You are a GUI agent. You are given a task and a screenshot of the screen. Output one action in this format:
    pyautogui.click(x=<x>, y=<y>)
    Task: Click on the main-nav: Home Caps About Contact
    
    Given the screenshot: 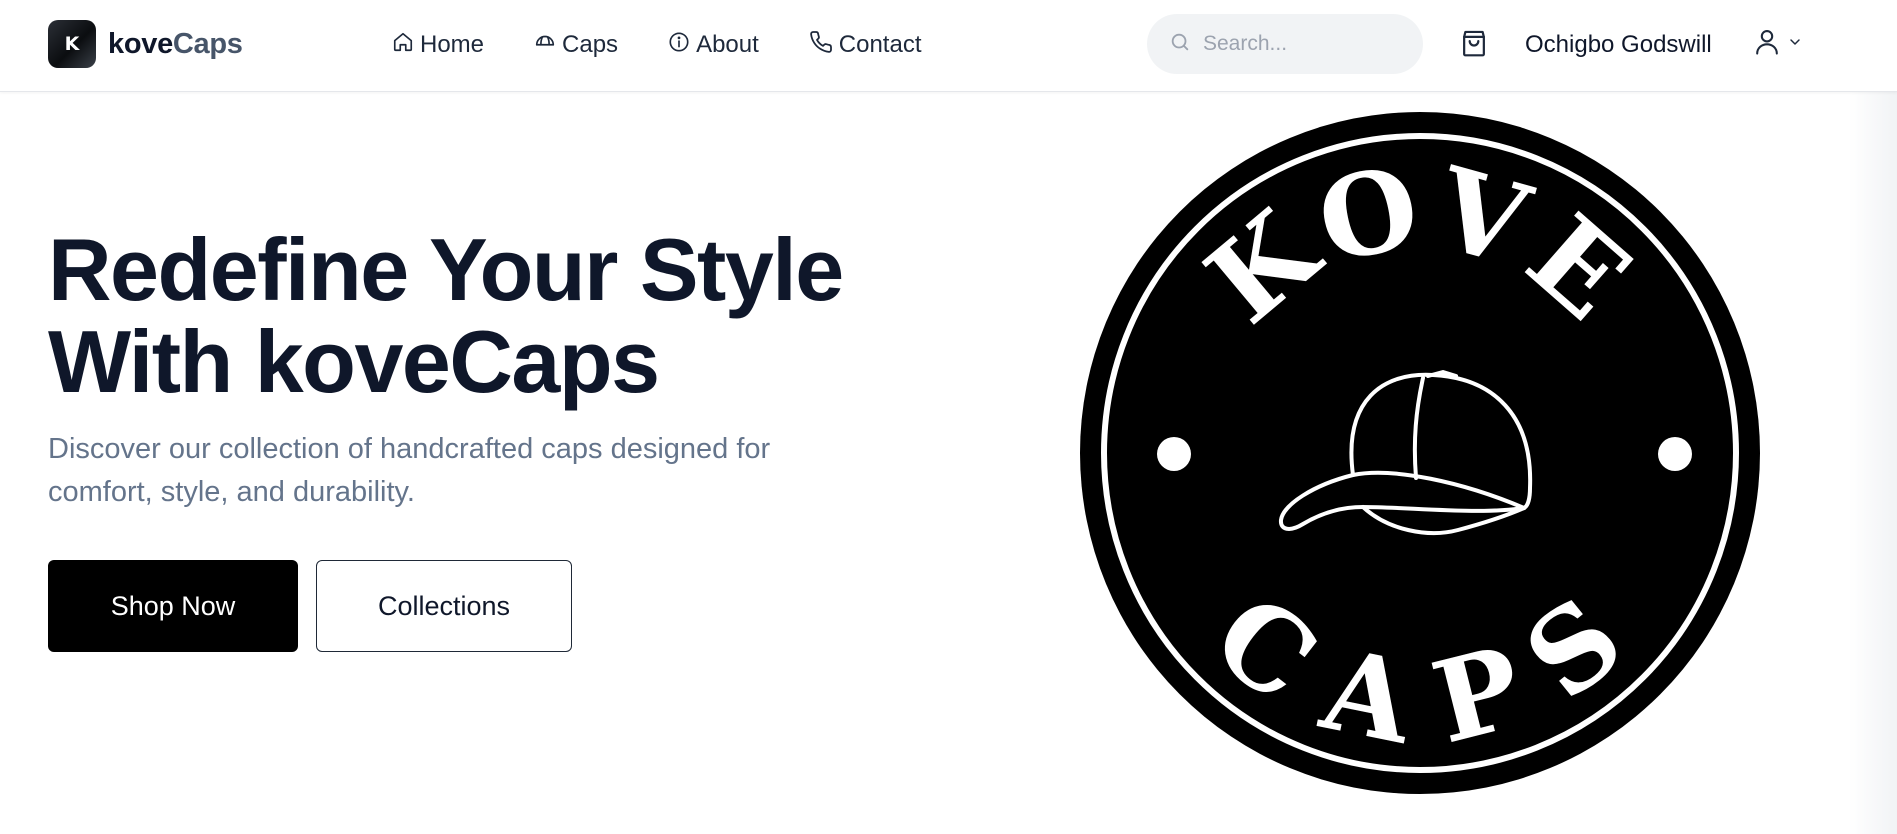 What is the action you would take?
    pyautogui.click(x=682, y=45)
    